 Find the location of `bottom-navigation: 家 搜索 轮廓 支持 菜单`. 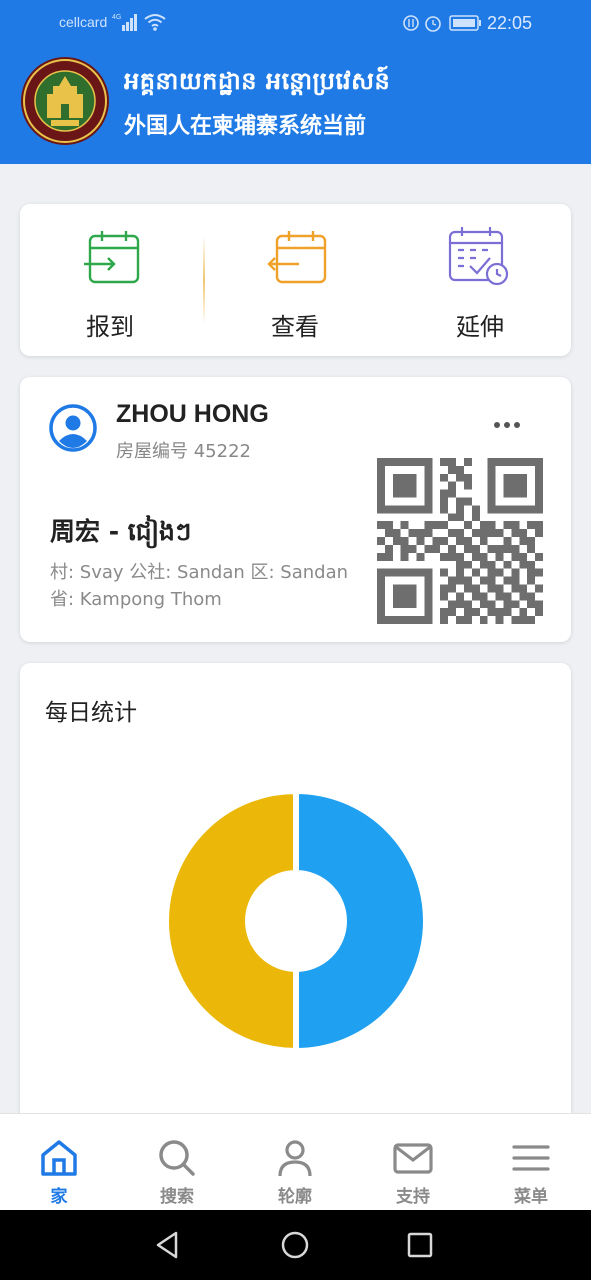

bottom-navigation: 家 搜索 轮廓 支持 菜单 is located at coordinates (295, 1161).